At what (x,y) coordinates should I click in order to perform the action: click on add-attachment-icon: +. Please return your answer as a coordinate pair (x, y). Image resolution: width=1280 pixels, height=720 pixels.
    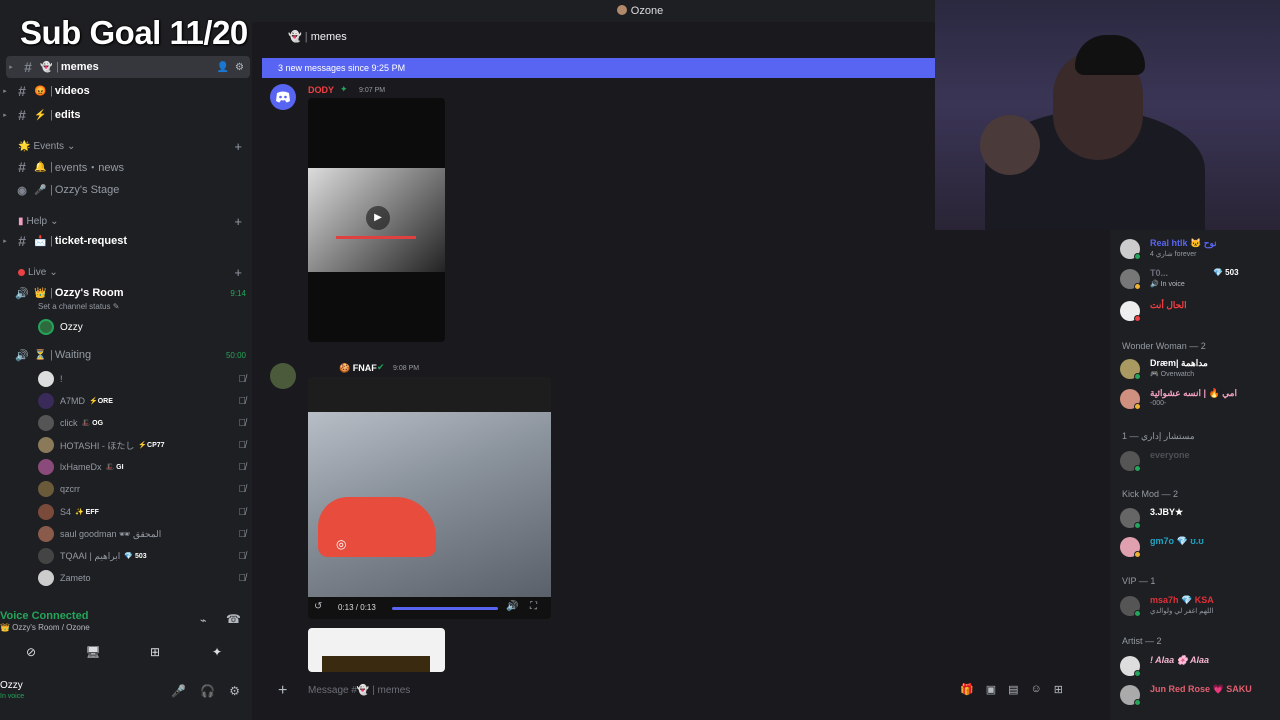
    Looking at the image, I should click on (282, 691).